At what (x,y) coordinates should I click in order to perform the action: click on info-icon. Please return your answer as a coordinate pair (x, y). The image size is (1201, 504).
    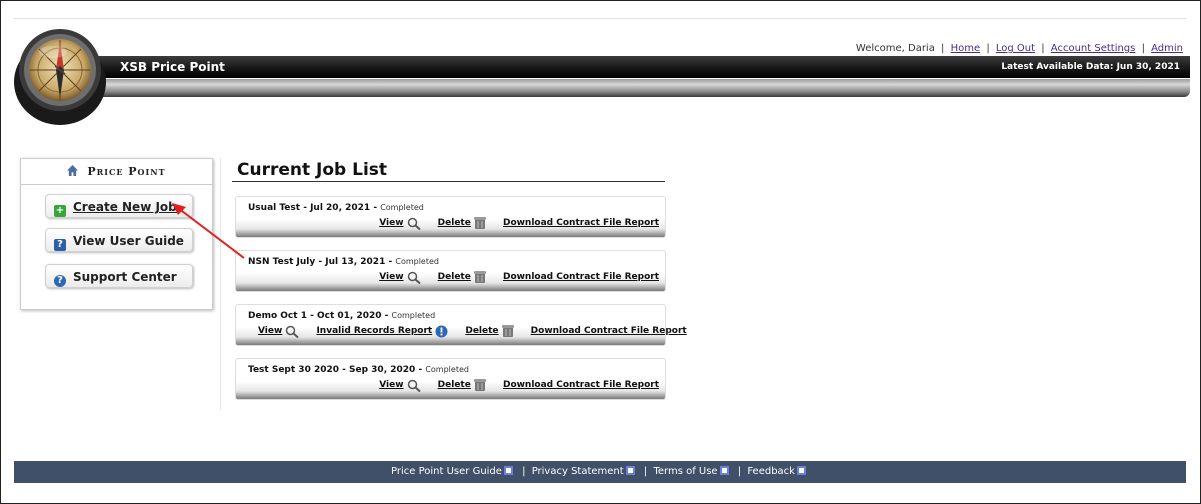
    Looking at the image, I should click on (441, 331).